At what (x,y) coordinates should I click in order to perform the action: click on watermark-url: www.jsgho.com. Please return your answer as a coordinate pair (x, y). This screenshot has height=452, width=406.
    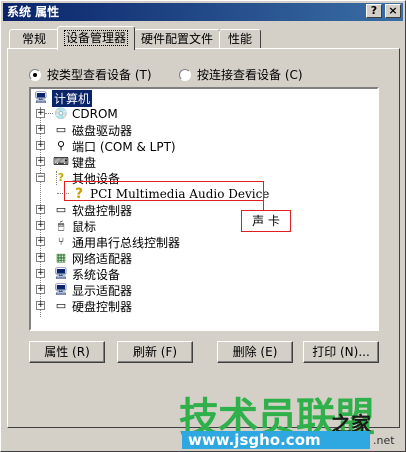
    Looking at the image, I should click on (276, 440).